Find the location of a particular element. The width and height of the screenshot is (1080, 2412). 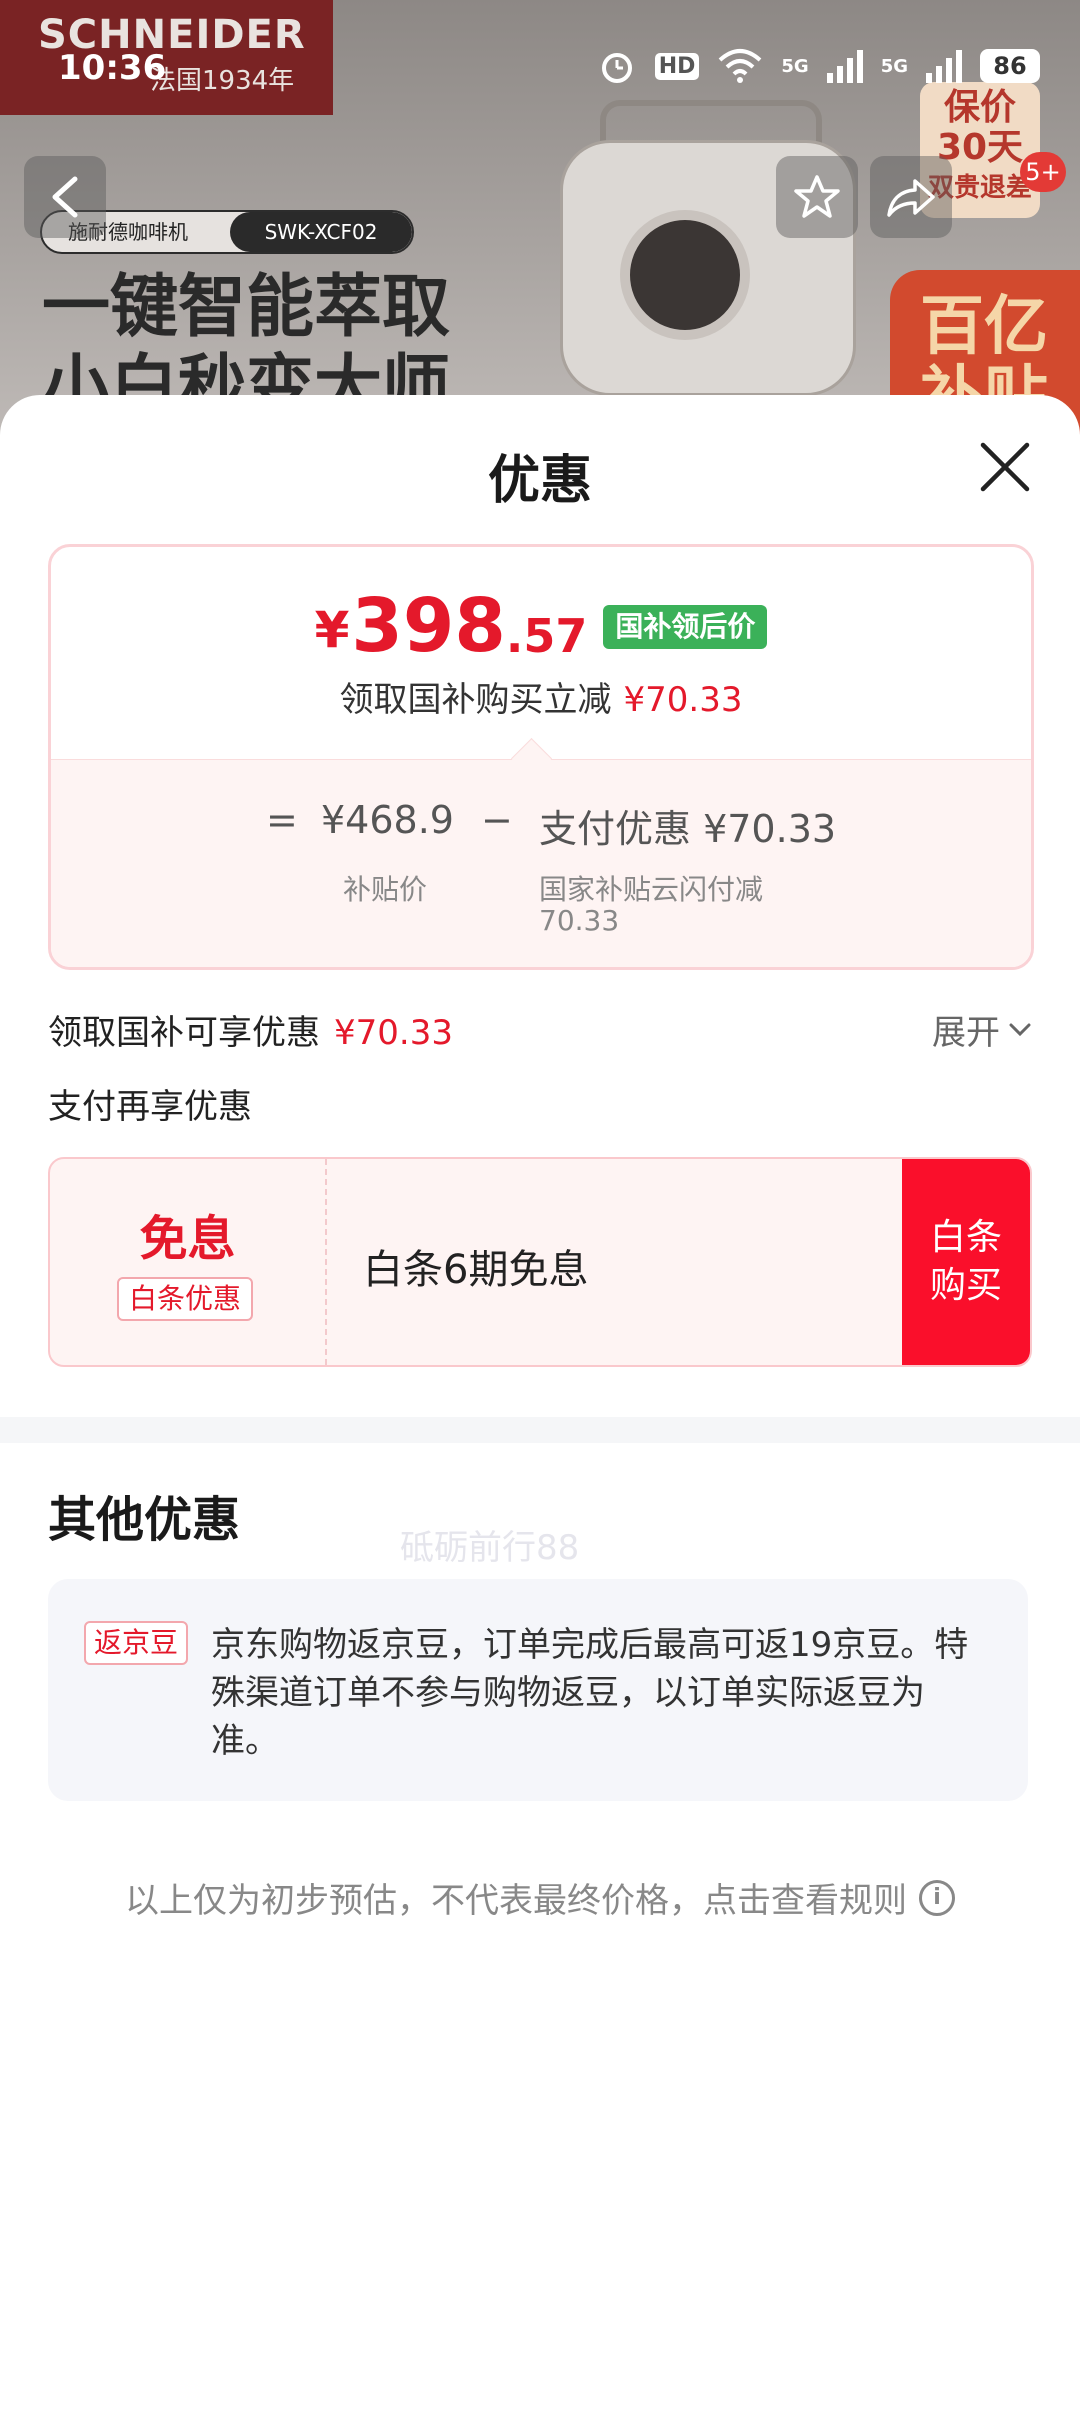

product-headline: 一键智能萃取 is located at coordinates (246, 307).